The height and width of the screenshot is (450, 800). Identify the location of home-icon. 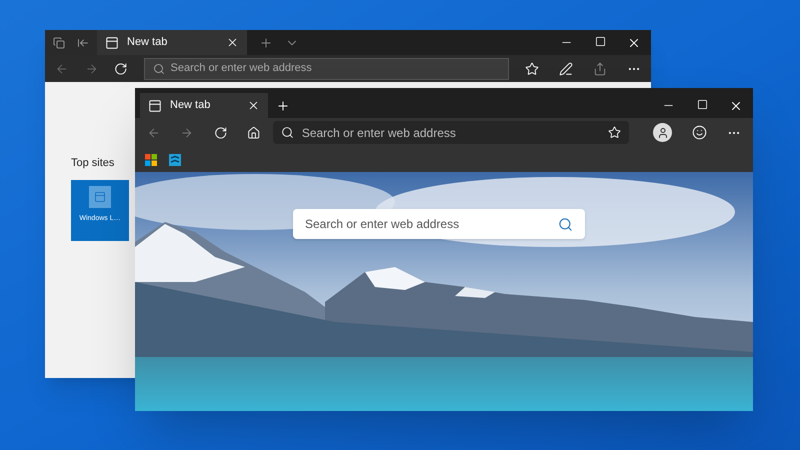
(254, 133).